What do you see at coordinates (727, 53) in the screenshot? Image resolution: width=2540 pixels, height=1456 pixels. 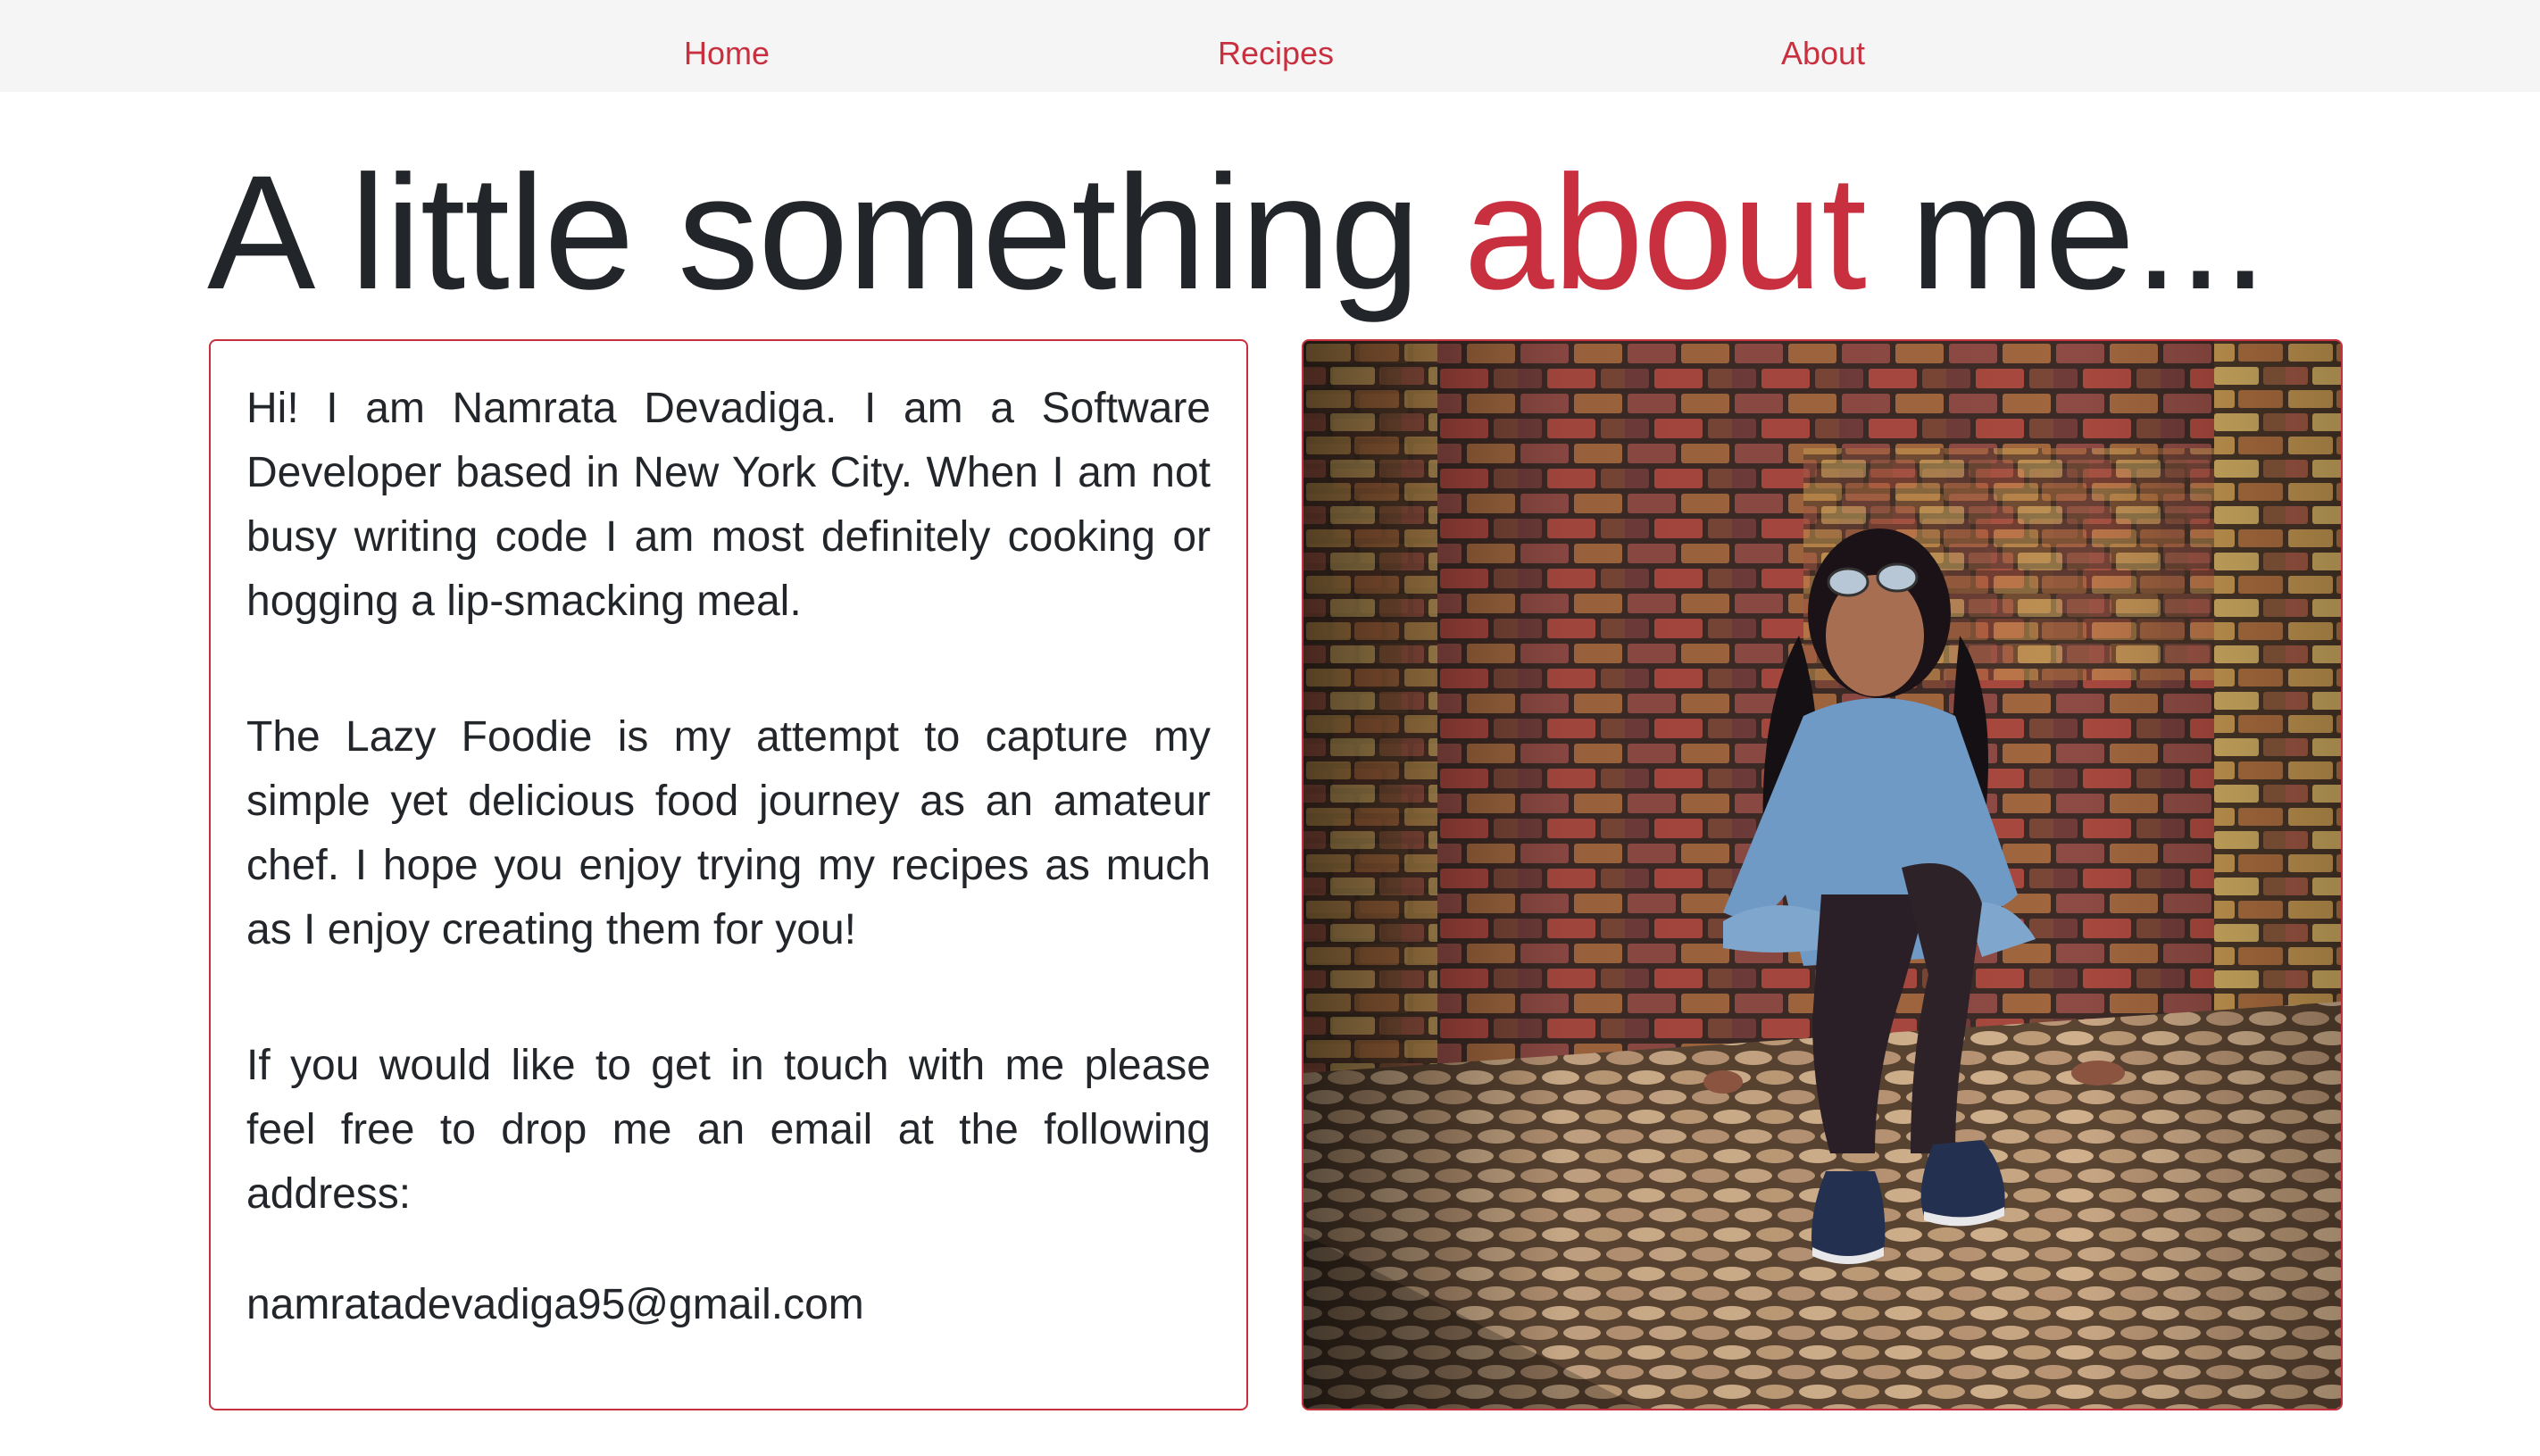 I see `nav-home-link: Home` at bounding box center [727, 53].